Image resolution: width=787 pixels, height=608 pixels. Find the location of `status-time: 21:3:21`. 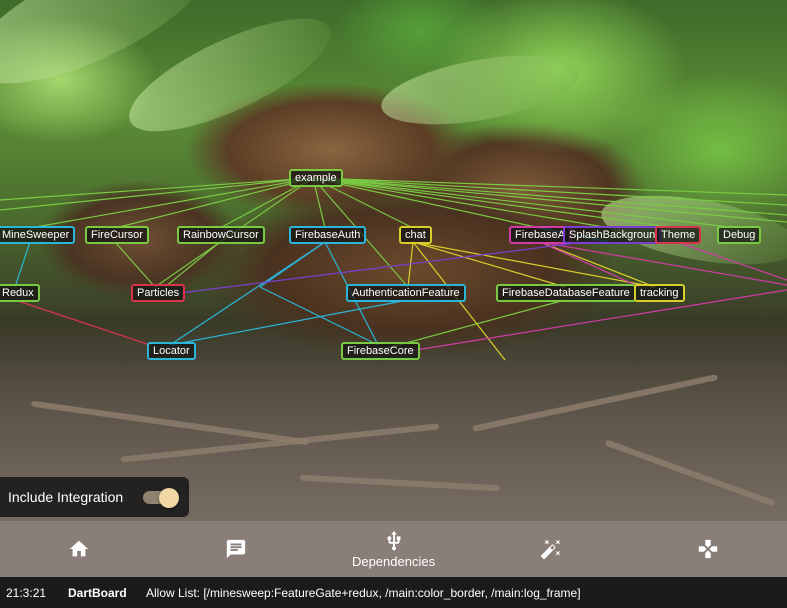

status-time: 21:3:21 is located at coordinates (26, 592).